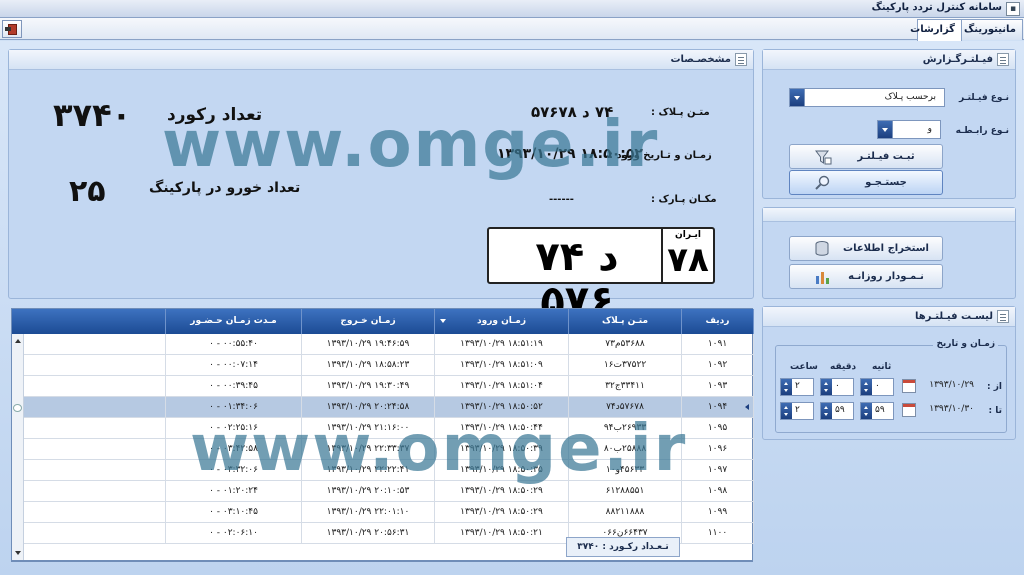 The height and width of the screenshot is (575, 1024). Describe the element at coordinates (234, 512) in the screenshot. I see `table-cell: ۰ - ۰۳:۱۰:۴۵` at that location.